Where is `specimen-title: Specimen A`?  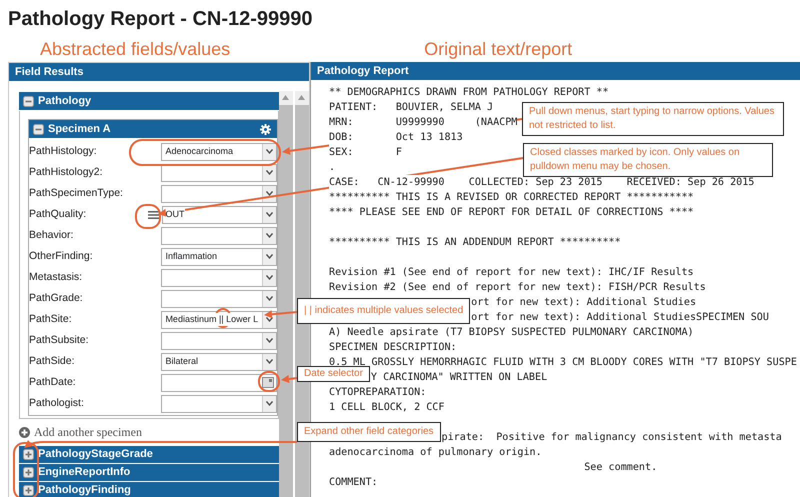
specimen-title: Specimen A is located at coordinates (79, 129).